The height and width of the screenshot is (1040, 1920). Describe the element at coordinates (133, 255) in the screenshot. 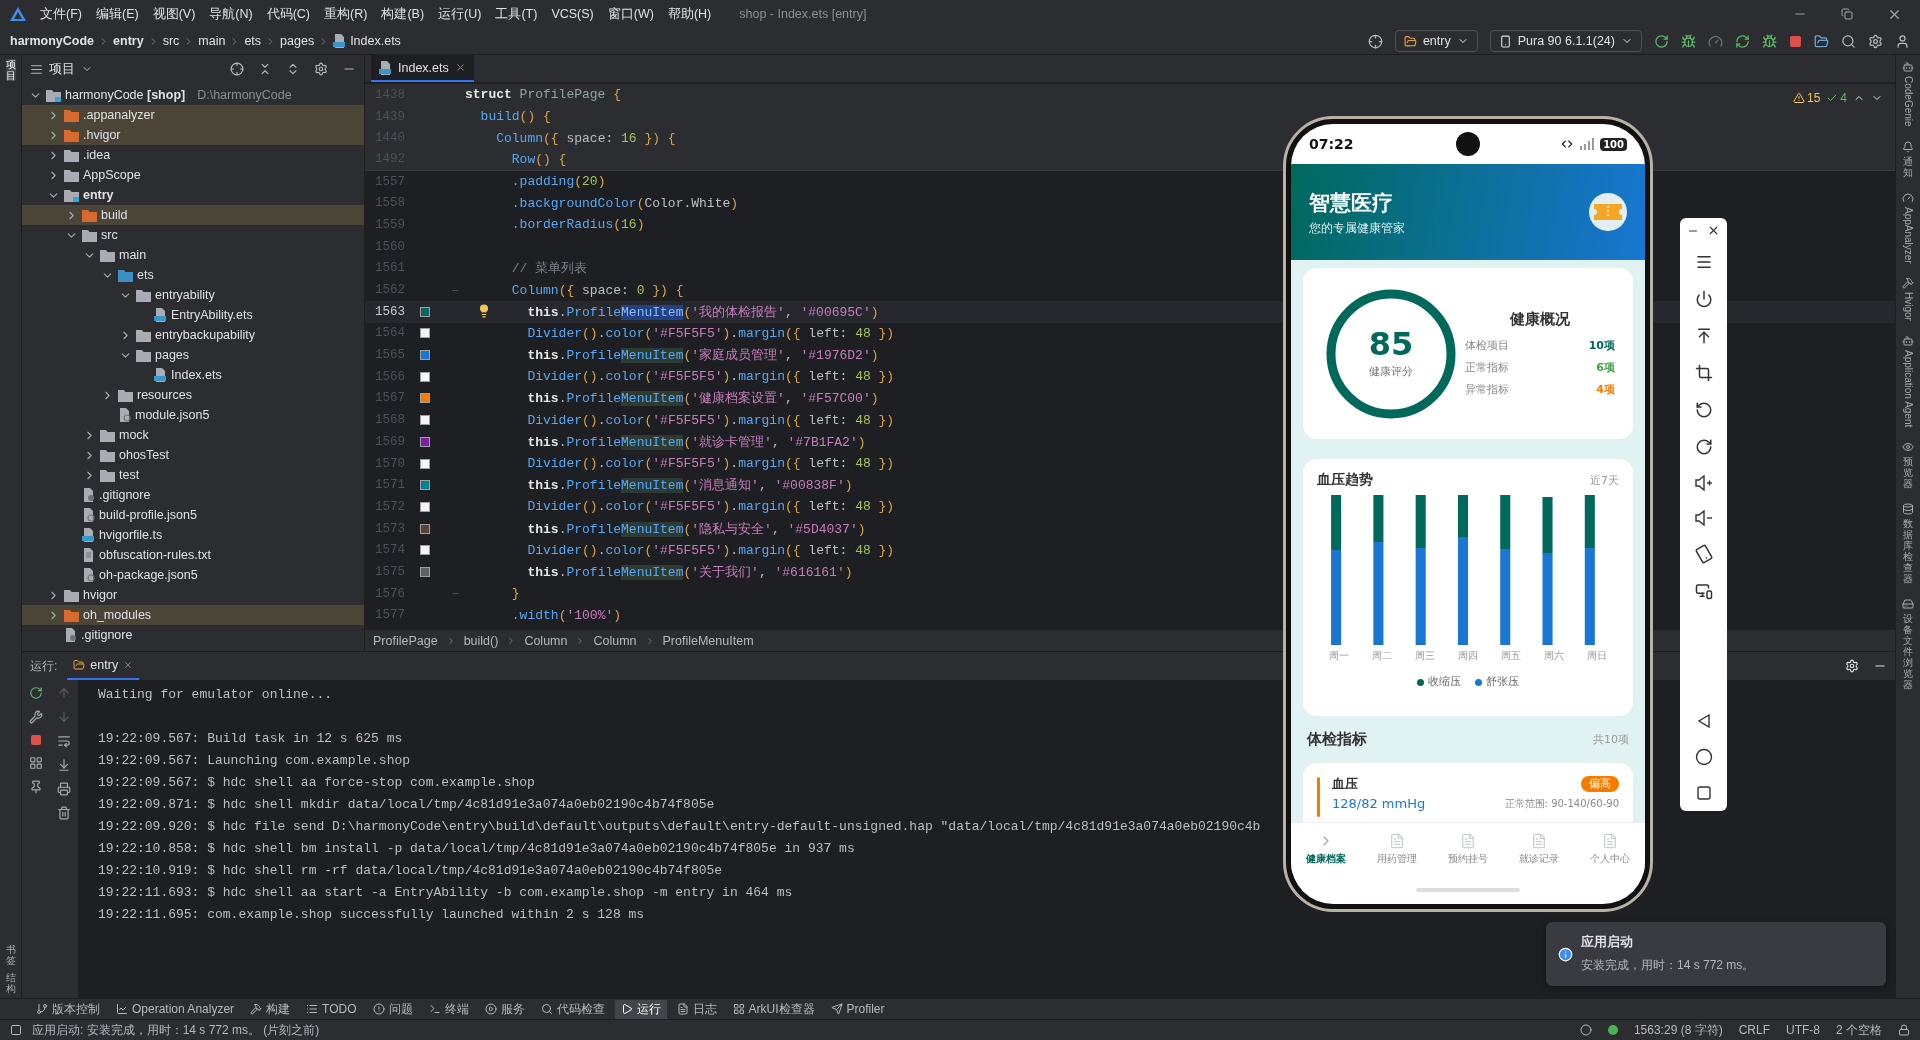

I see `tree-item: main` at that location.